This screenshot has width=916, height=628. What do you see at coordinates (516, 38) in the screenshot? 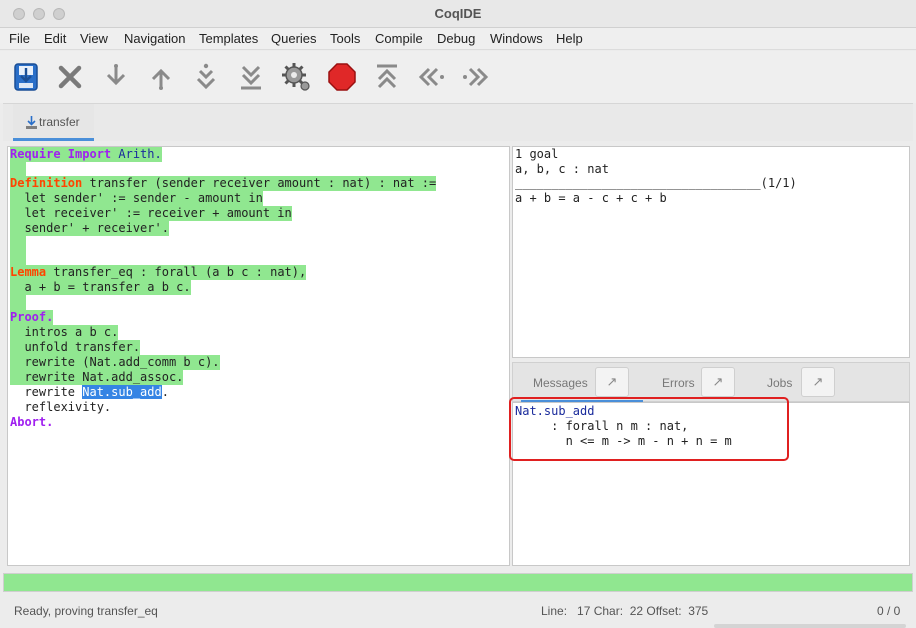
I see `menu-windows: Windows` at bounding box center [516, 38].